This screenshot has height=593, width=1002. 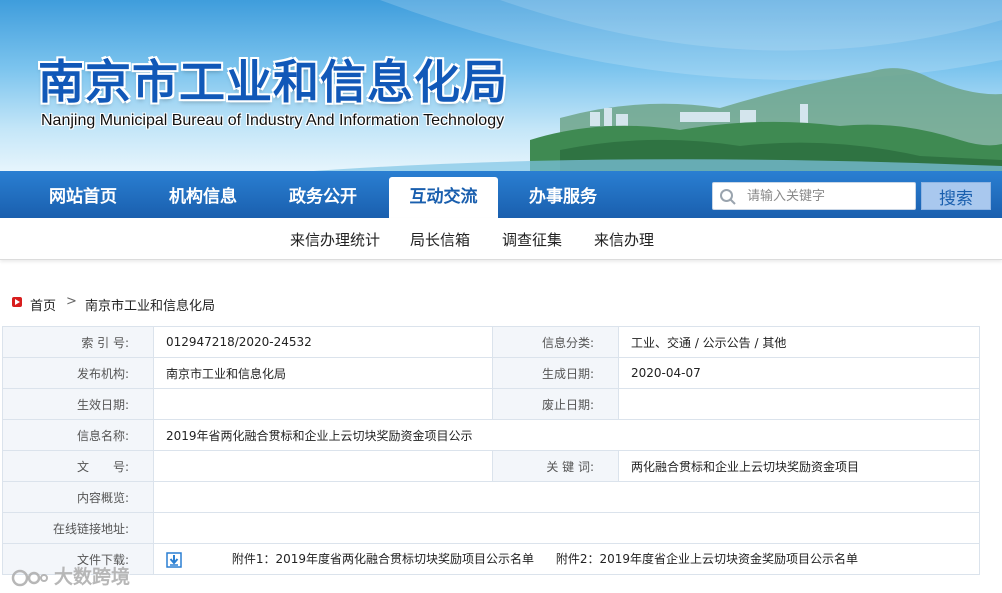 I want to click on main-nav: 网站首页 机构信息 政务公开 互动交流 办事服务 搜索, so click(x=501, y=194).